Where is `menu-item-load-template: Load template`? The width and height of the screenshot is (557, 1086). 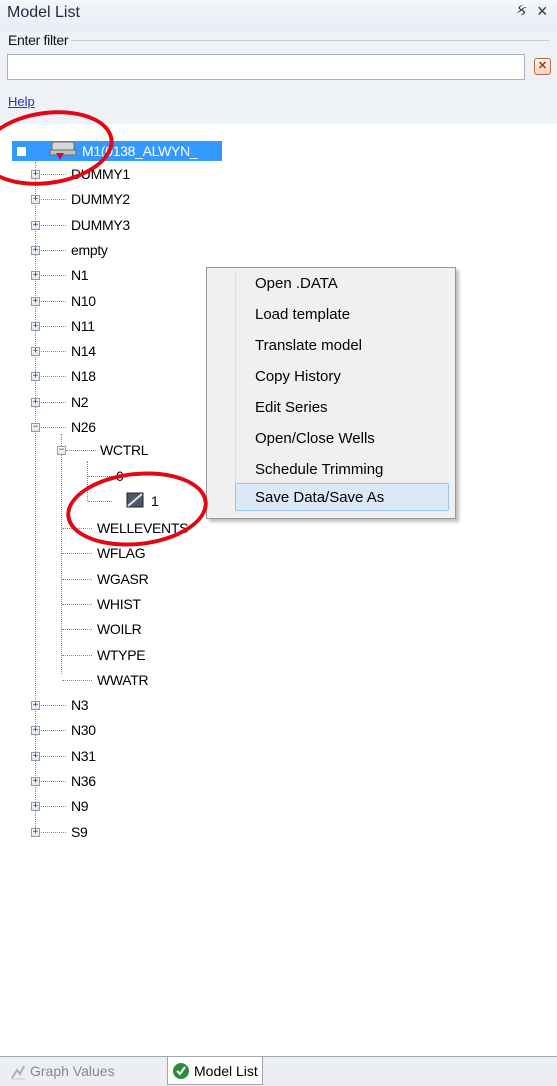
menu-item-load-template: Load template is located at coordinates (302, 315).